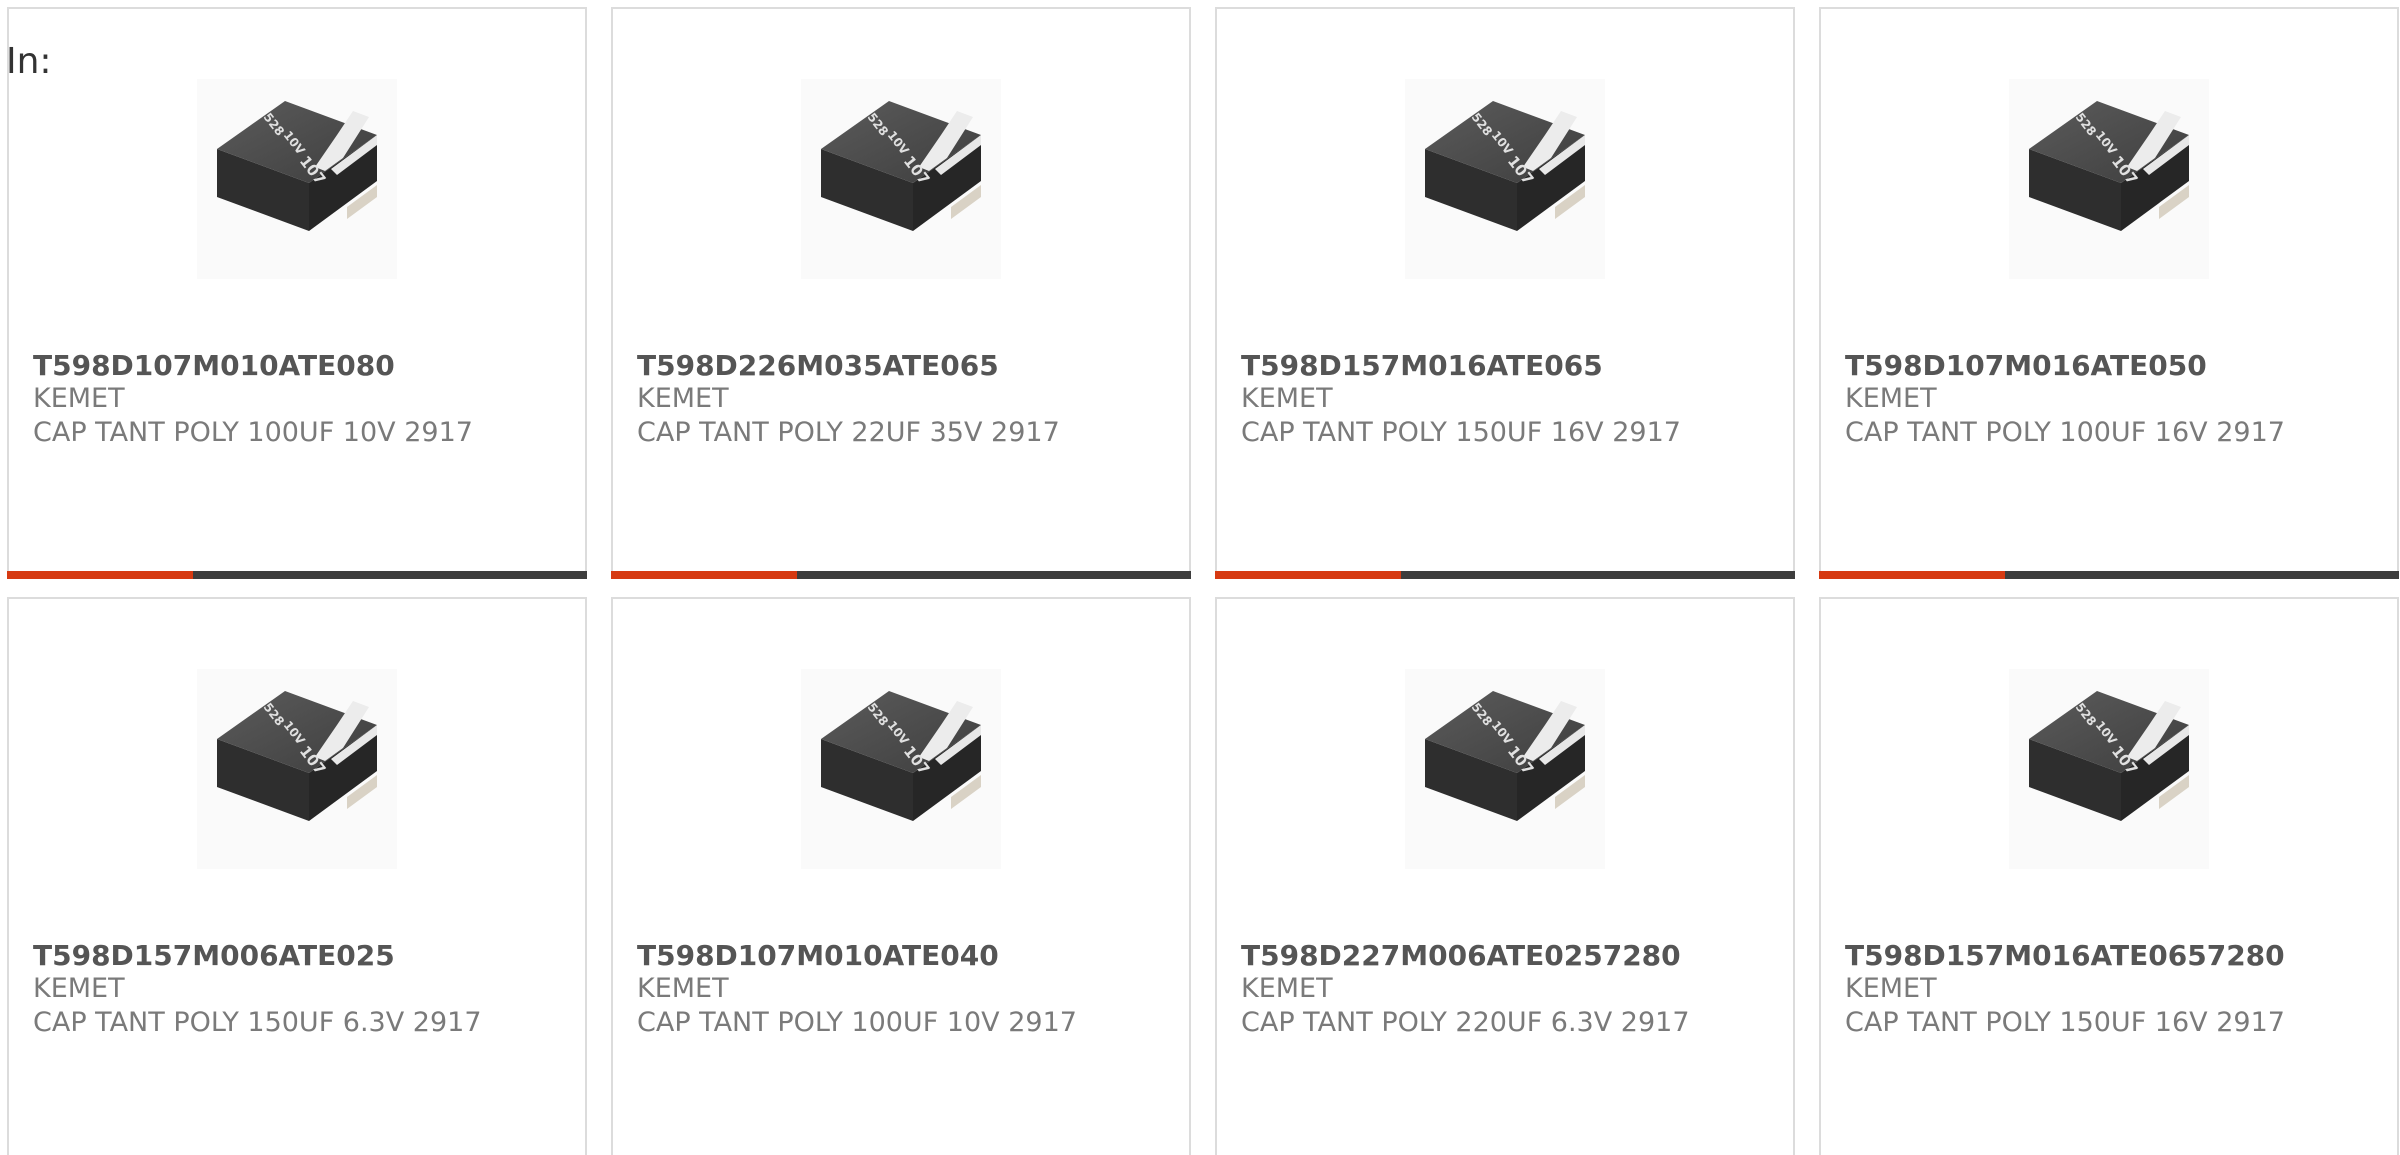 Image resolution: width=2400 pixels, height=1155 pixels. Describe the element at coordinates (1422, 365) in the screenshot. I see `part-number: T598D157M016ATE065` at that location.